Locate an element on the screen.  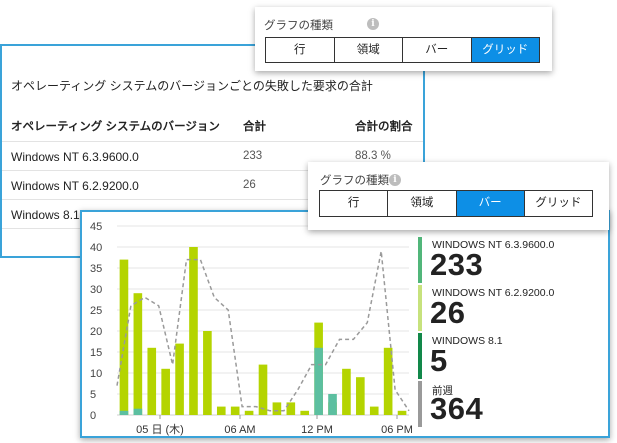
y-tick-label: 40 is located at coordinates (96, 248).